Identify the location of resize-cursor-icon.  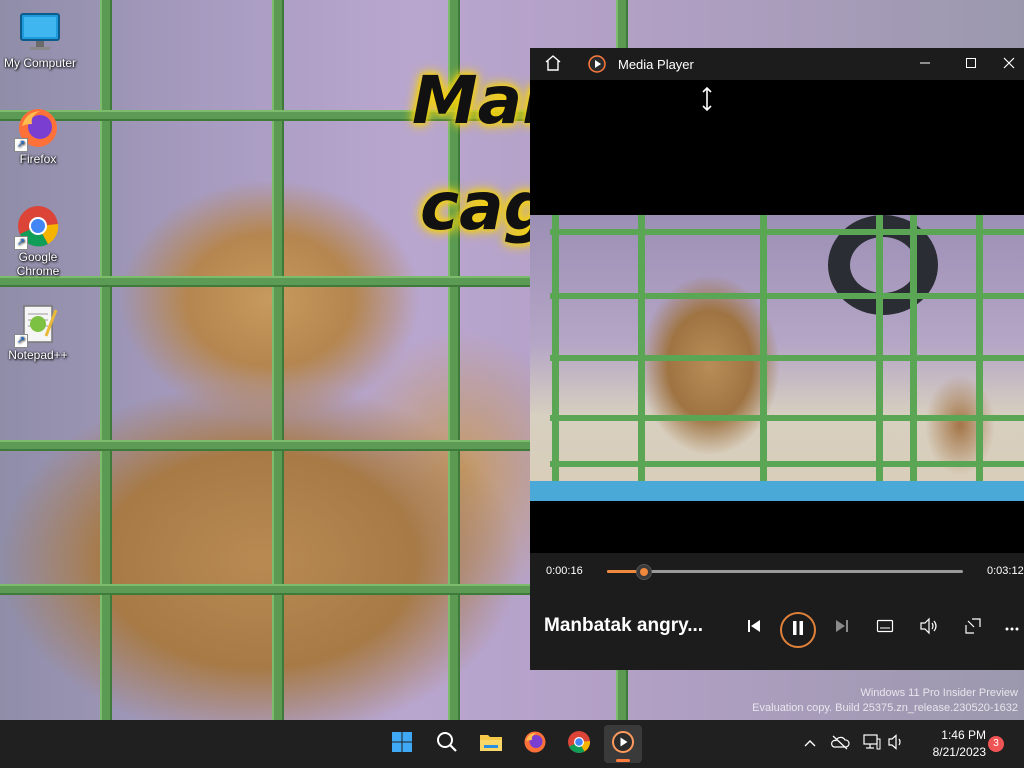
(707, 101).